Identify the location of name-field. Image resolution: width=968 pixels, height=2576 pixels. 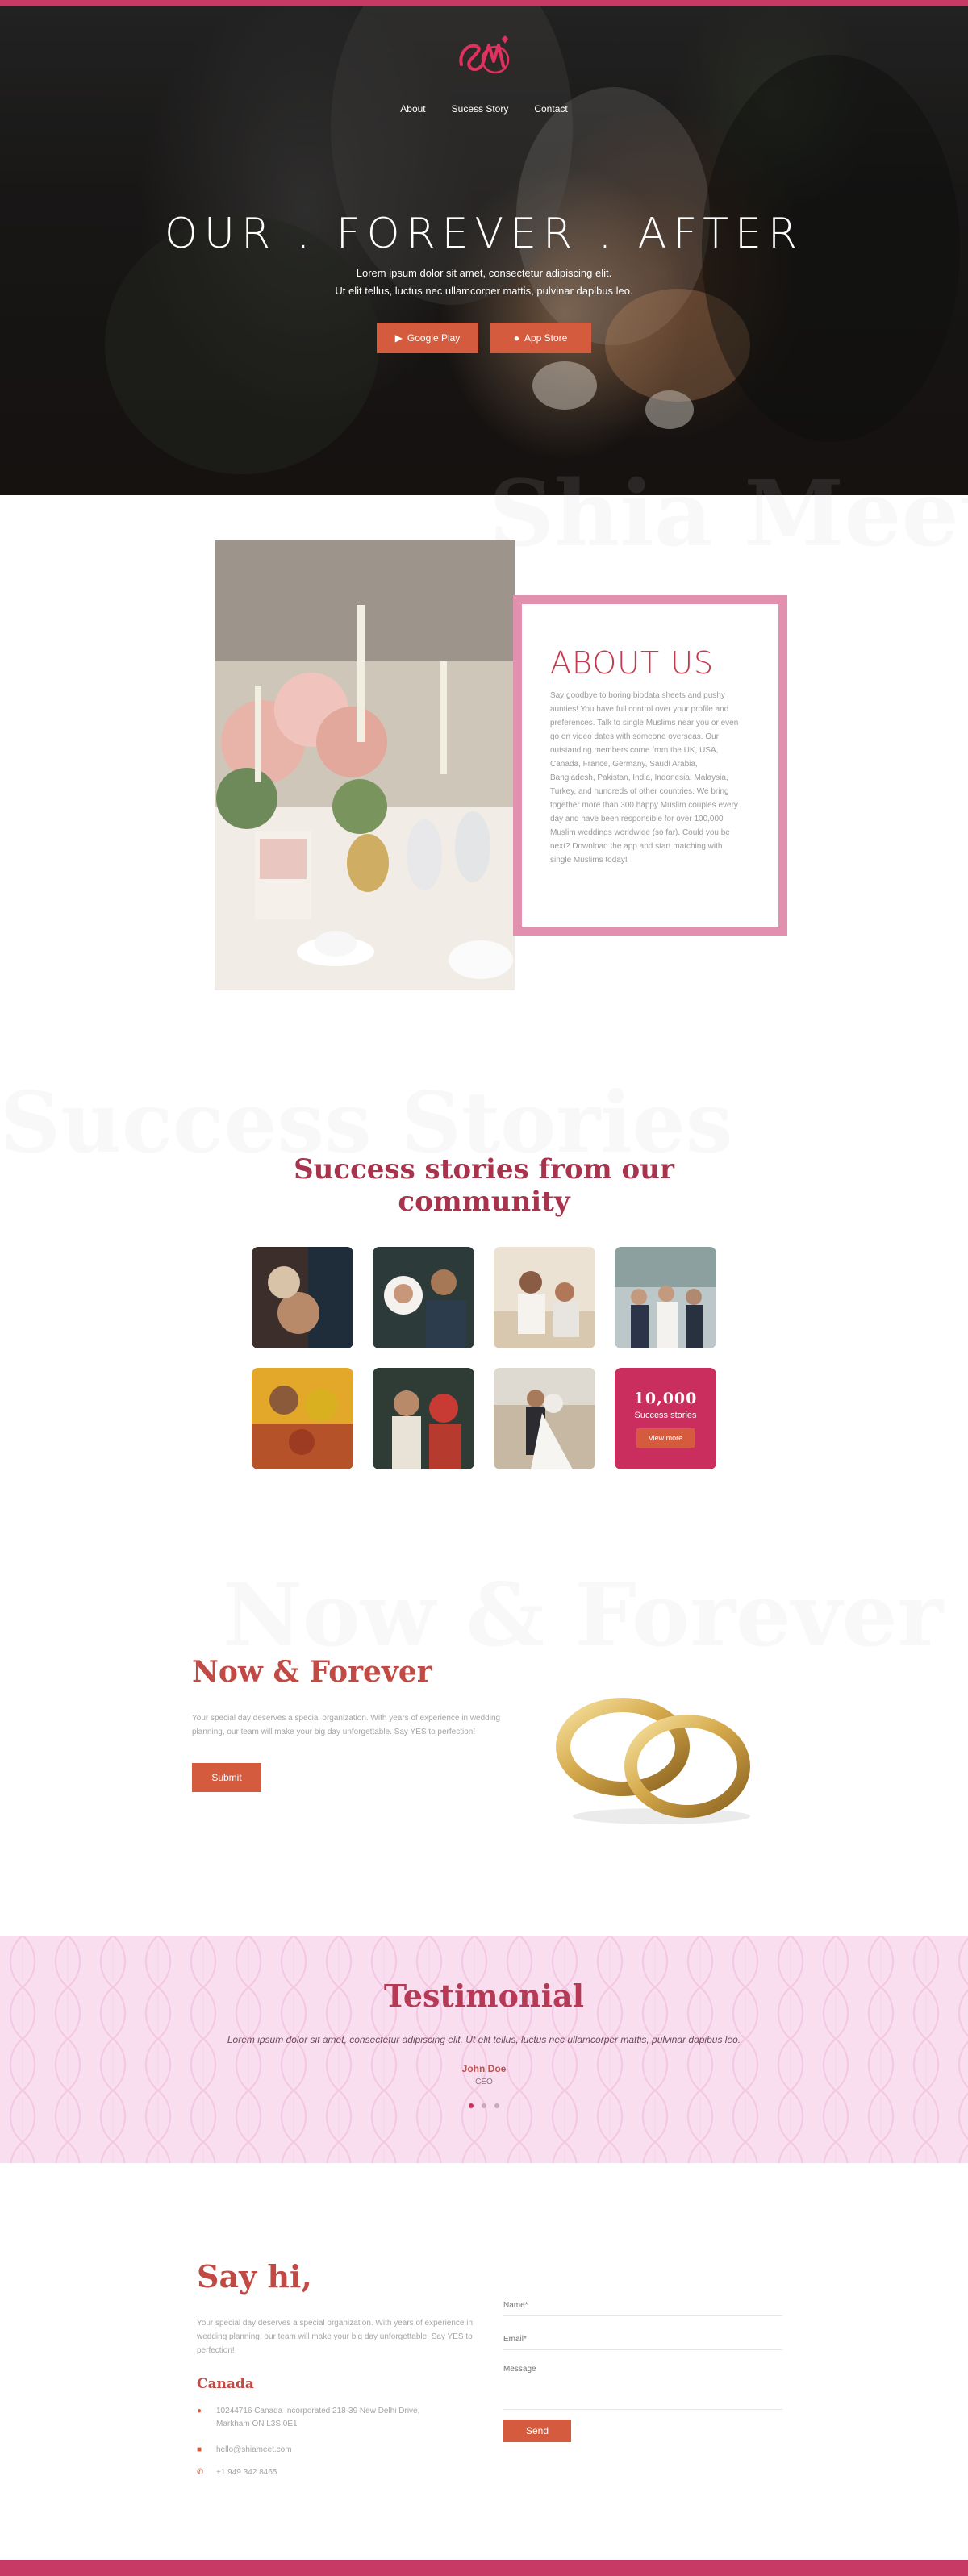
(643, 2305).